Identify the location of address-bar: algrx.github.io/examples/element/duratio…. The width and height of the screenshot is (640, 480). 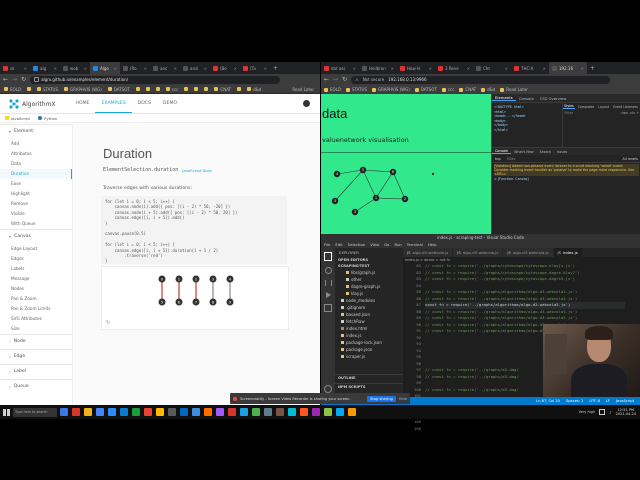
(155, 79).